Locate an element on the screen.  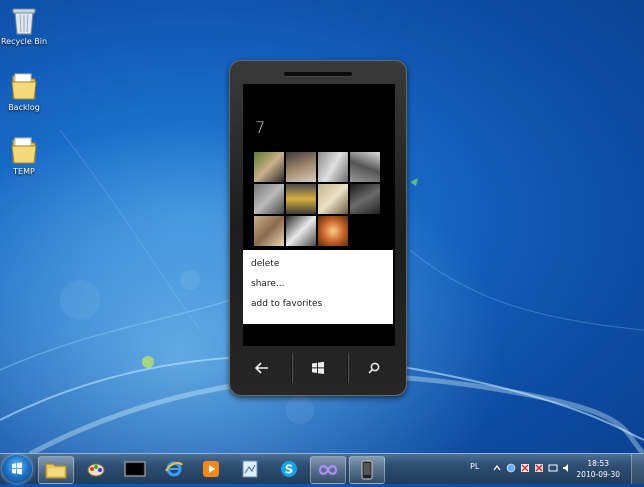
windows-explorer-icon is located at coordinates (56, 471).